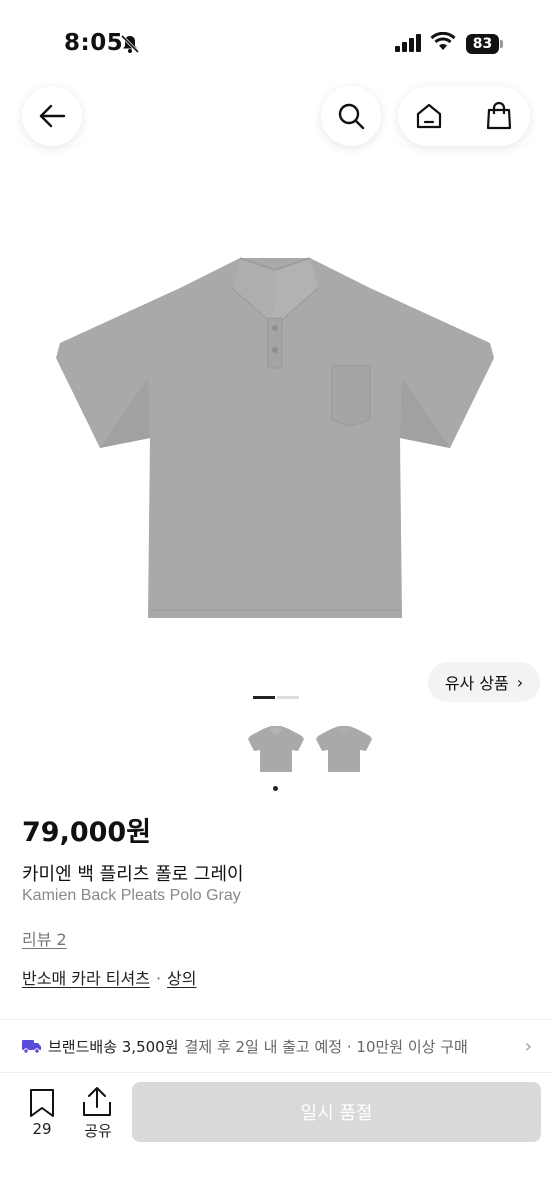 This screenshot has width=552, height=1200. Describe the element at coordinates (336, 1112) in the screenshot. I see `soldout-button: 일시 품절` at that location.